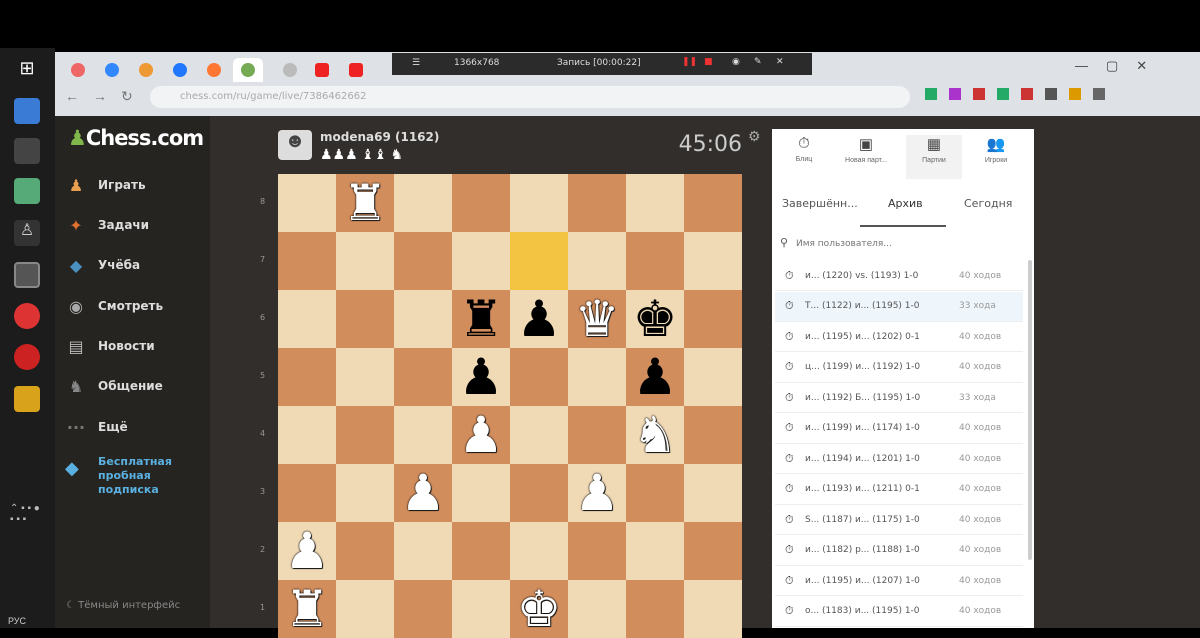  Describe the element at coordinates (248, 70) in the screenshot. I see `browser-tab-active` at that location.